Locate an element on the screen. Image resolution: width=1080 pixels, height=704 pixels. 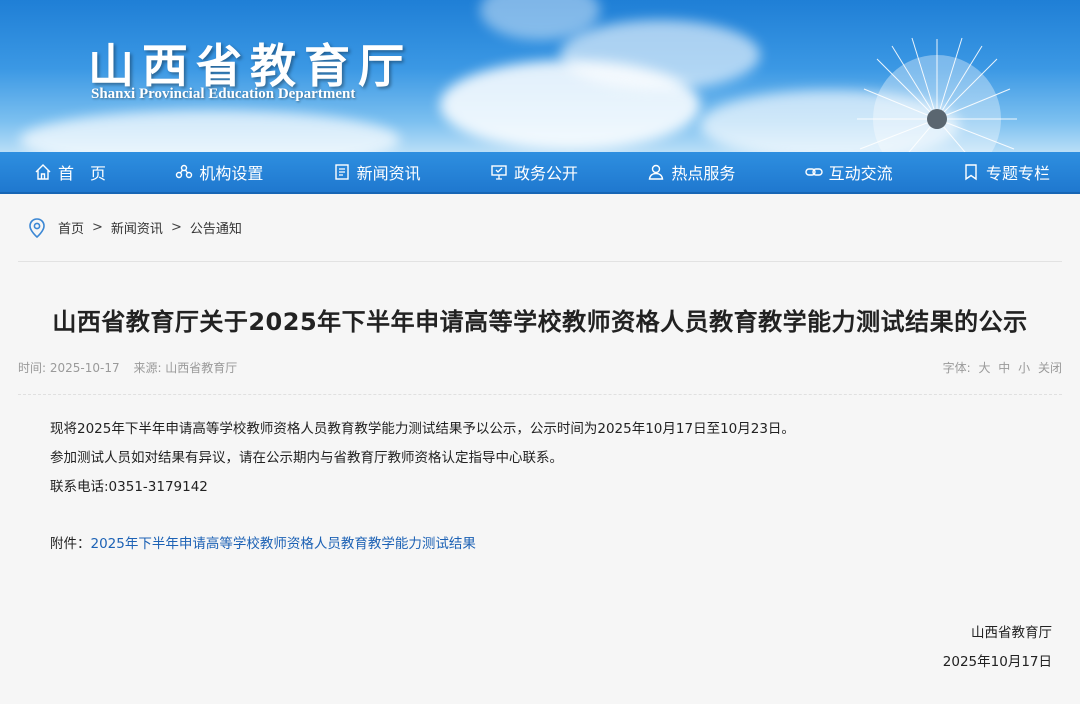
nav-item-interaction: 互动交流 is located at coordinates (848, 172).